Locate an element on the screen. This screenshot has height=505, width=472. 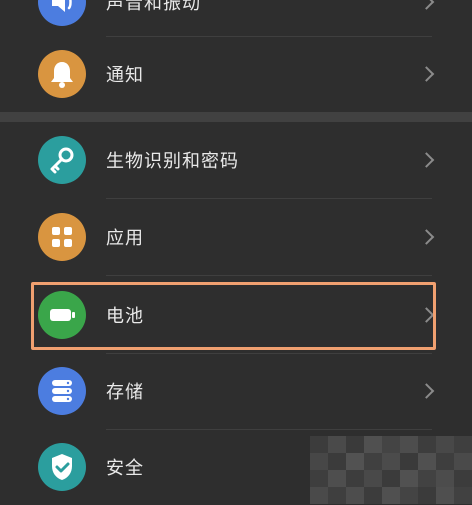
group-separator is located at coordinates (236, 117).